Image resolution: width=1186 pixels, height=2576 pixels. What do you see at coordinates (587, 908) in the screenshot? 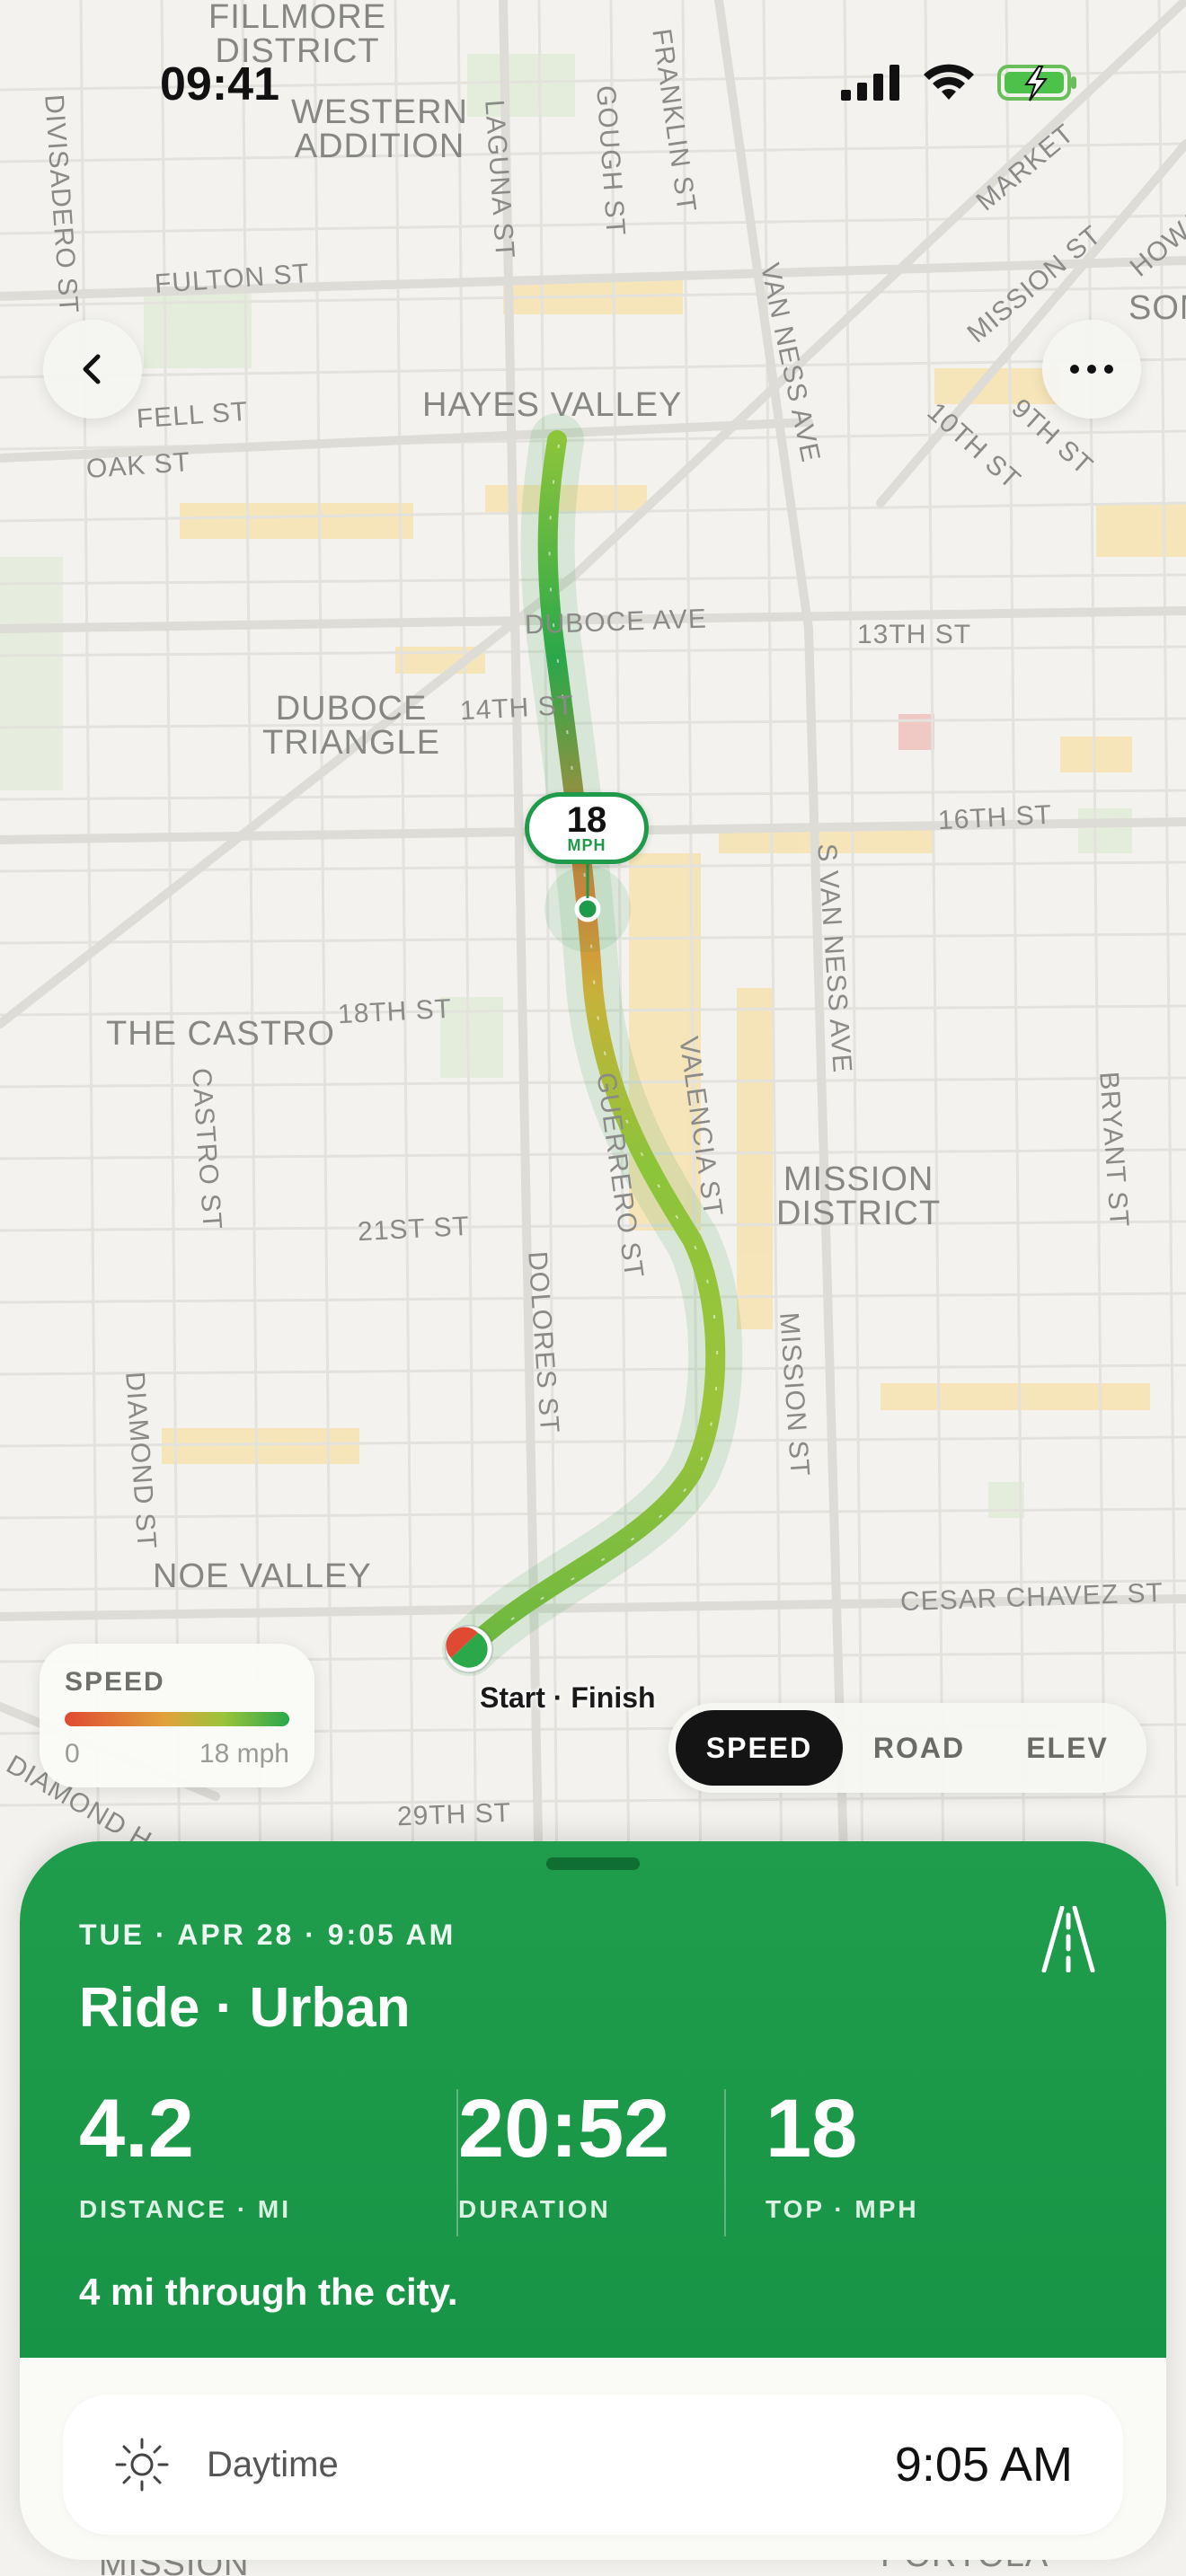
I see `current-position-marker` at bounding box center [587, 908].